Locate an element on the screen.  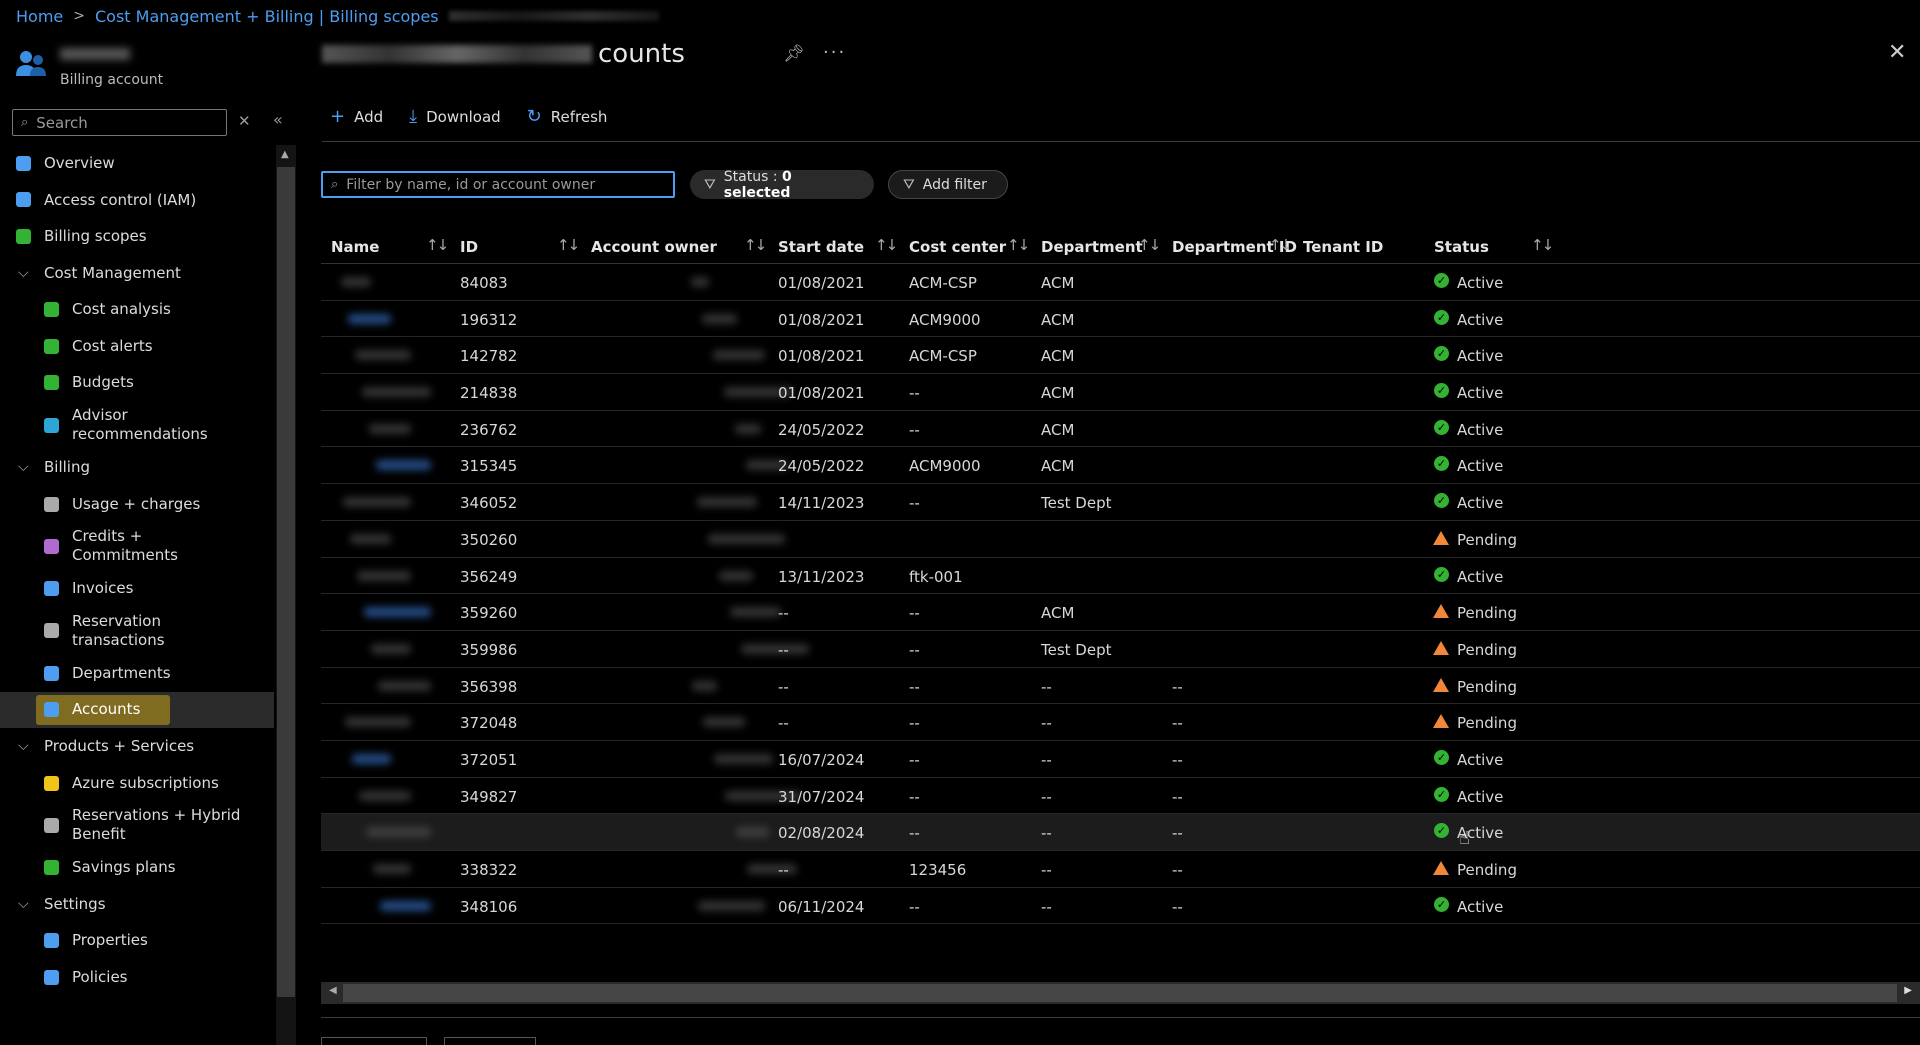
scroll-left-icon: ◀ is located at coordinates (333, 990).